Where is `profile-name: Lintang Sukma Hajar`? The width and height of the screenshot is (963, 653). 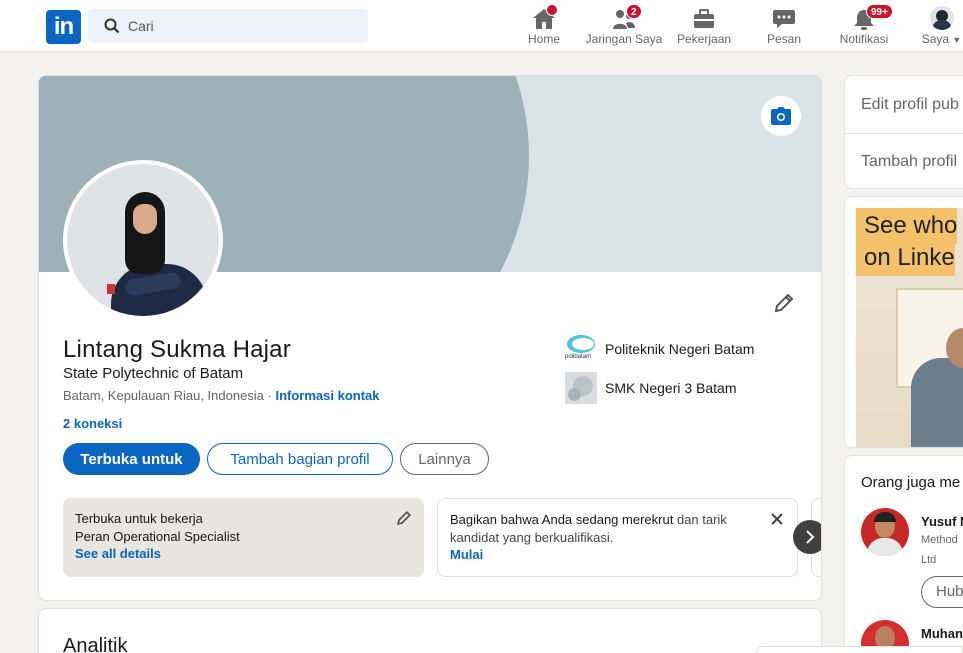 profile-name: Lintang Sukma Hajar is located at coordinates (177, 349).